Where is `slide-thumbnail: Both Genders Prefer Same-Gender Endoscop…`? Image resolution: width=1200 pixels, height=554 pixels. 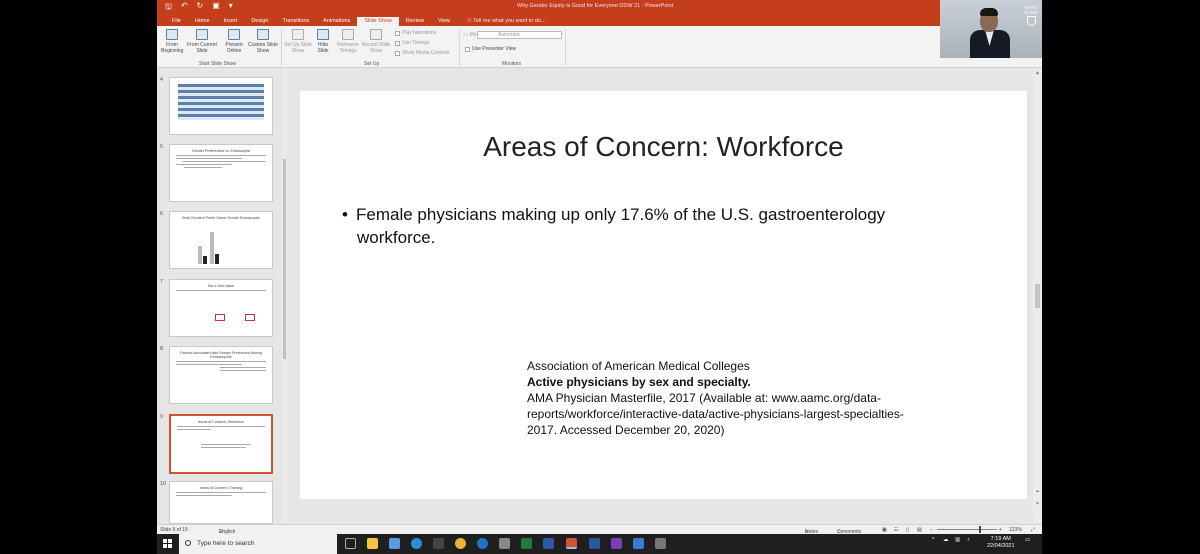
slide-thumbnail: Both Genders Prefer Same-Gender Endoscop… is located at coordinates (221, 240).